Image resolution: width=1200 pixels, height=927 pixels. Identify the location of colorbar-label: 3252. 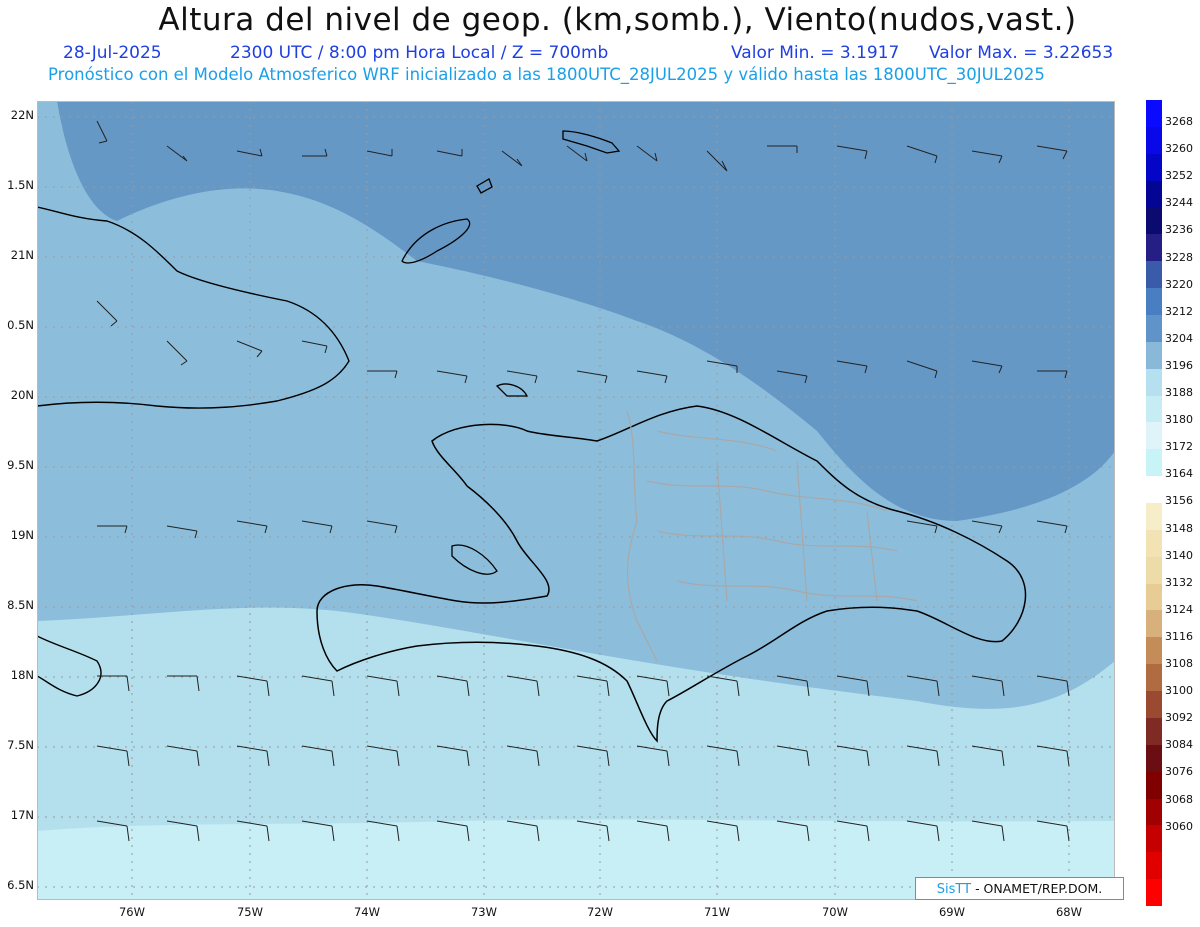
(1179, 176).